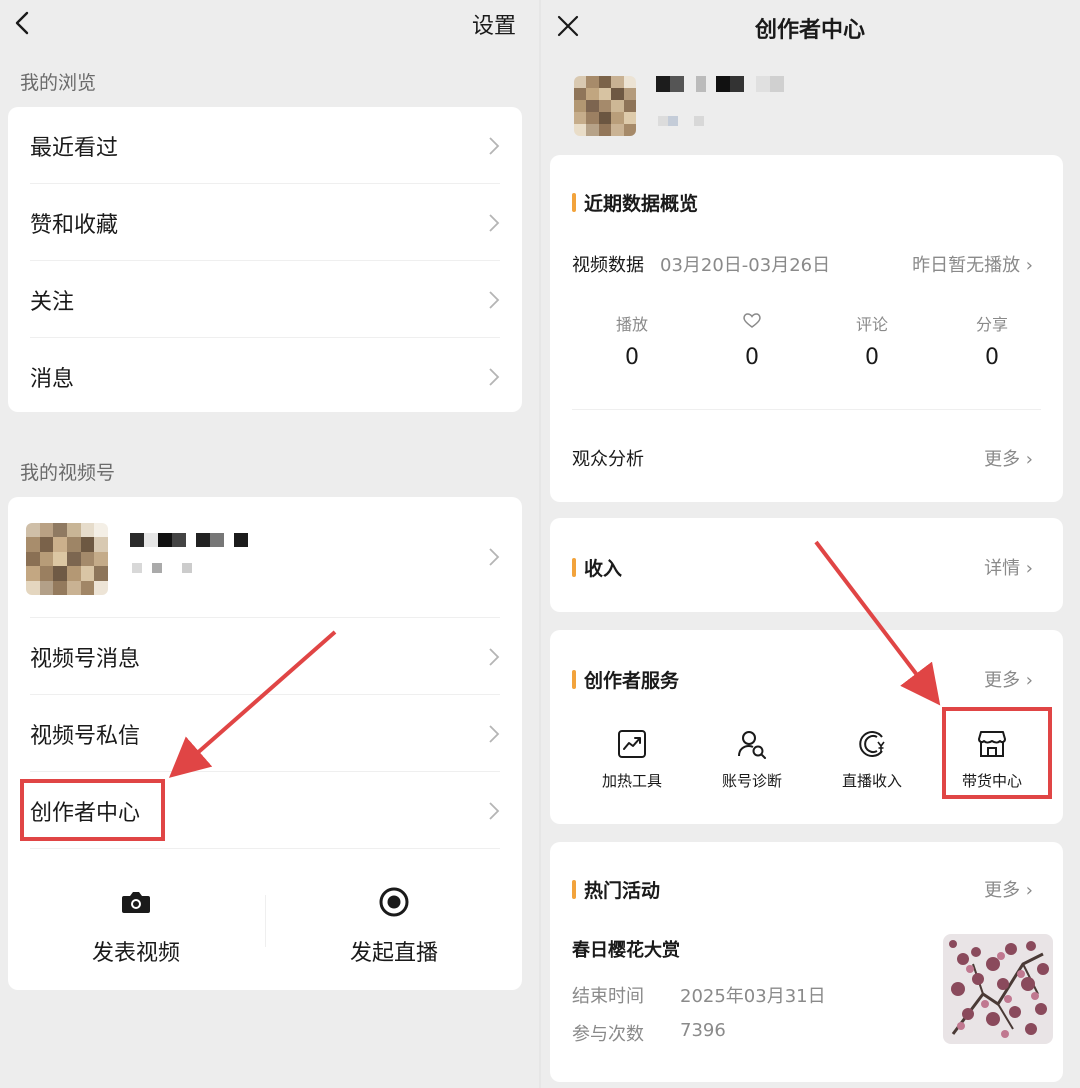  What do you see at coordinates (631, 324) in the screenshot?
I see `stat-label: 播放` at bounding box center [631, 324].